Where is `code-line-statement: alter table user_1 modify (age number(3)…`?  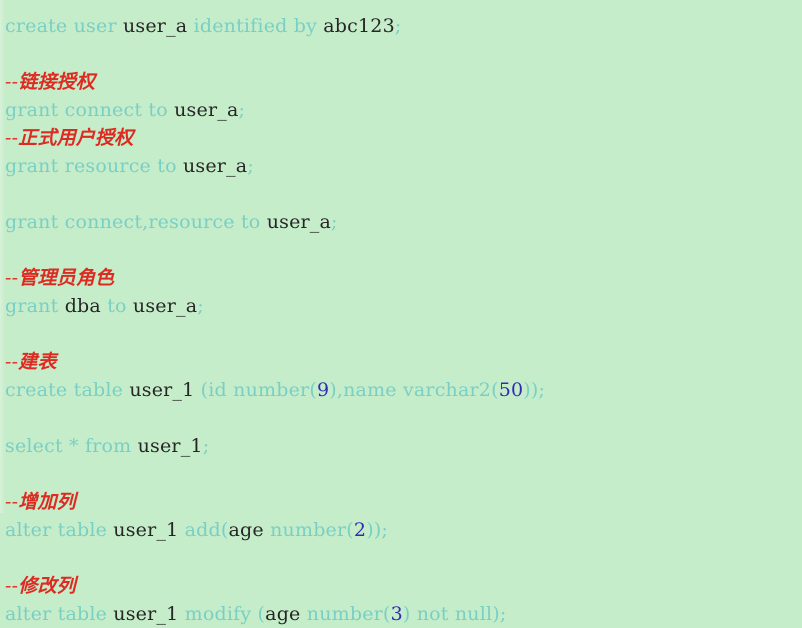 code-line-statement: alter table user_1 modify (age number(3)… is located at coordinates (403, 614).